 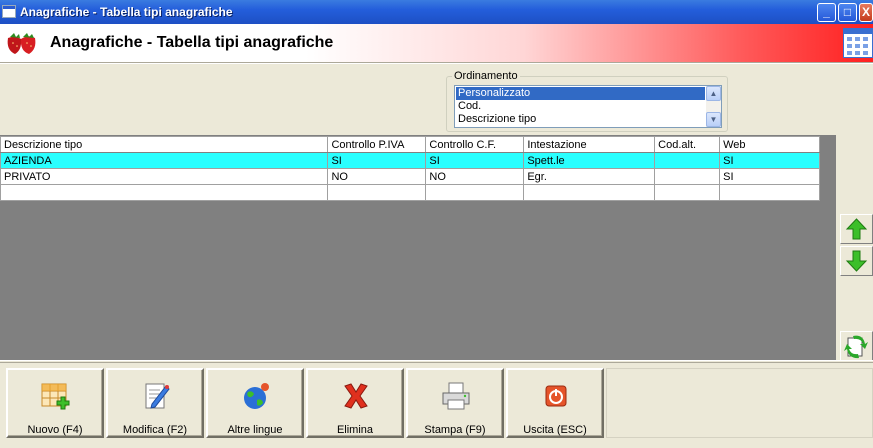 What do you see at coordinates (377, 144) in the screenshot?
I see `column-header: Controllo P.IVA` at bounding box center [377, 144].